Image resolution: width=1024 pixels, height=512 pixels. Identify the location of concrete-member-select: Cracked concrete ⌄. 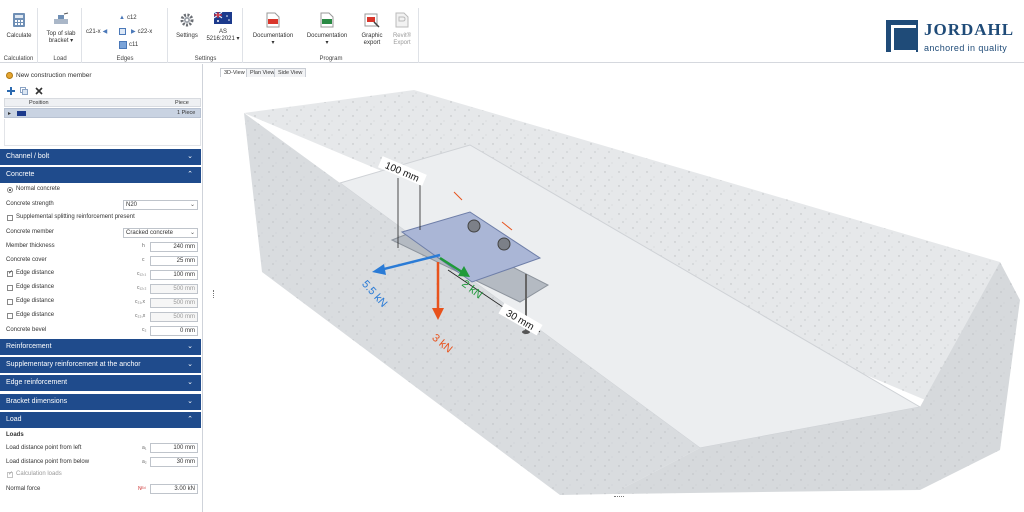
(160, 233).